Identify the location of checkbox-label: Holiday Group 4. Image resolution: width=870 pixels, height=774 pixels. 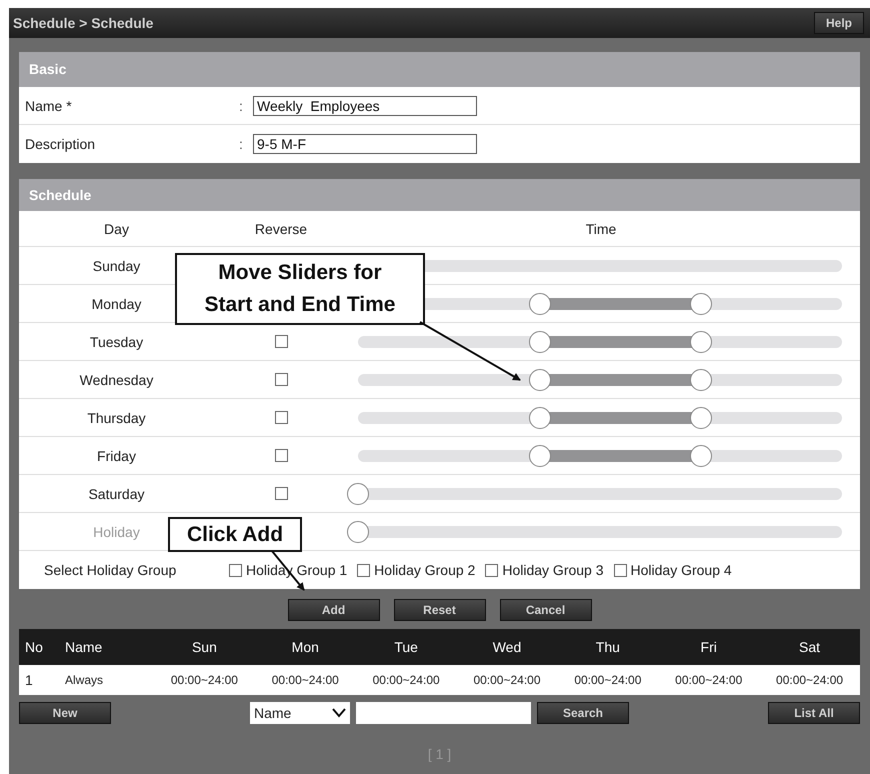
(681, 570).